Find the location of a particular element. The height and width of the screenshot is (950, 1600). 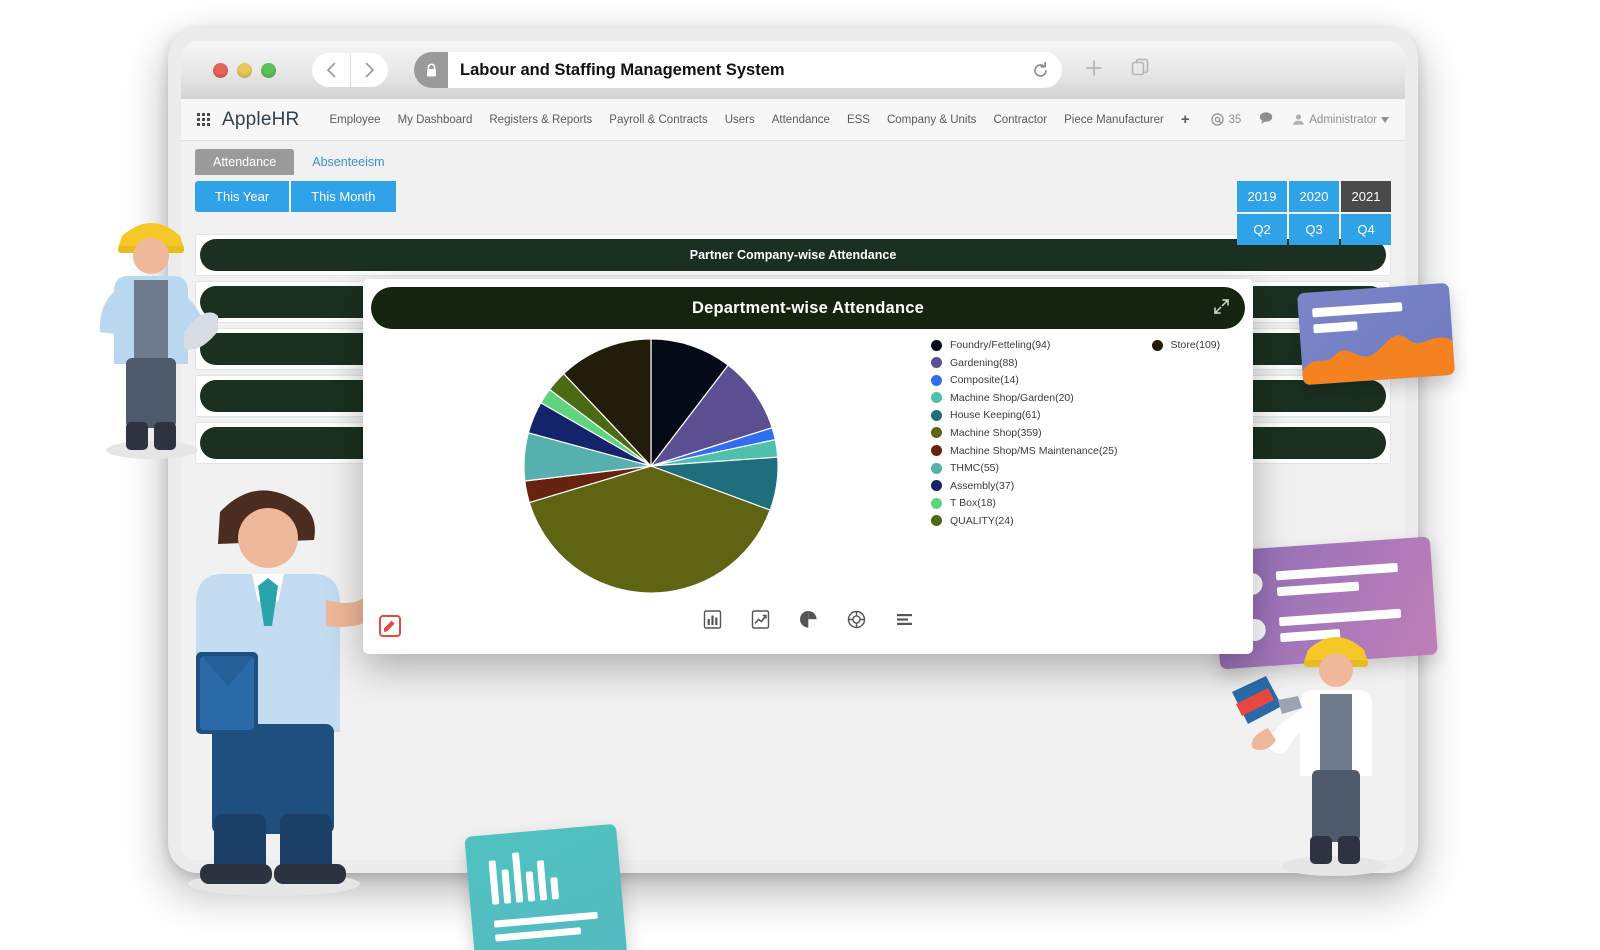

quarter-row: Q2 Q3 Q4 is located at coordinates (1314, 229).